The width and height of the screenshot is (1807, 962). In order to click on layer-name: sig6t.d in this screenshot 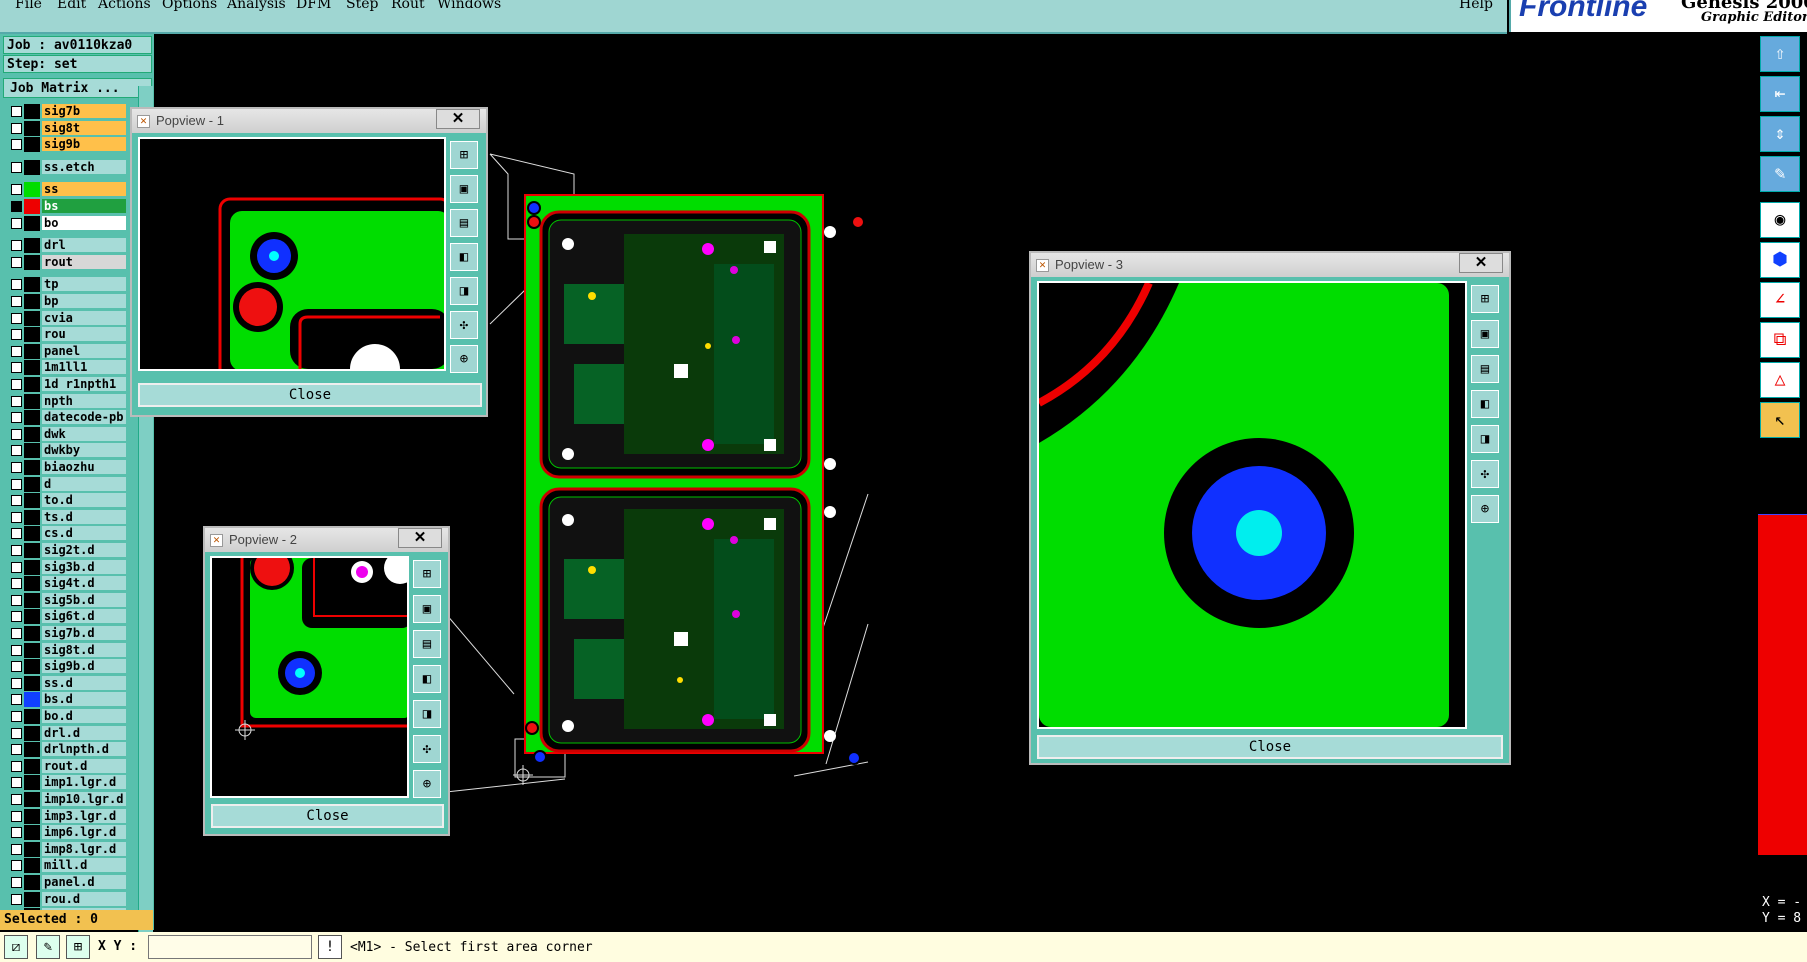, I will do `click(84, 616)`.